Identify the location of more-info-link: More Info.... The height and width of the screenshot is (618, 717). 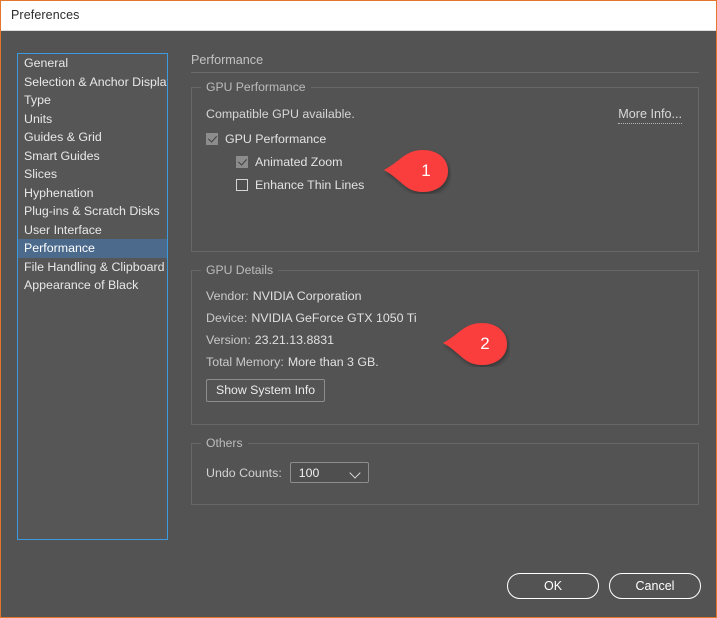
(650, 115).